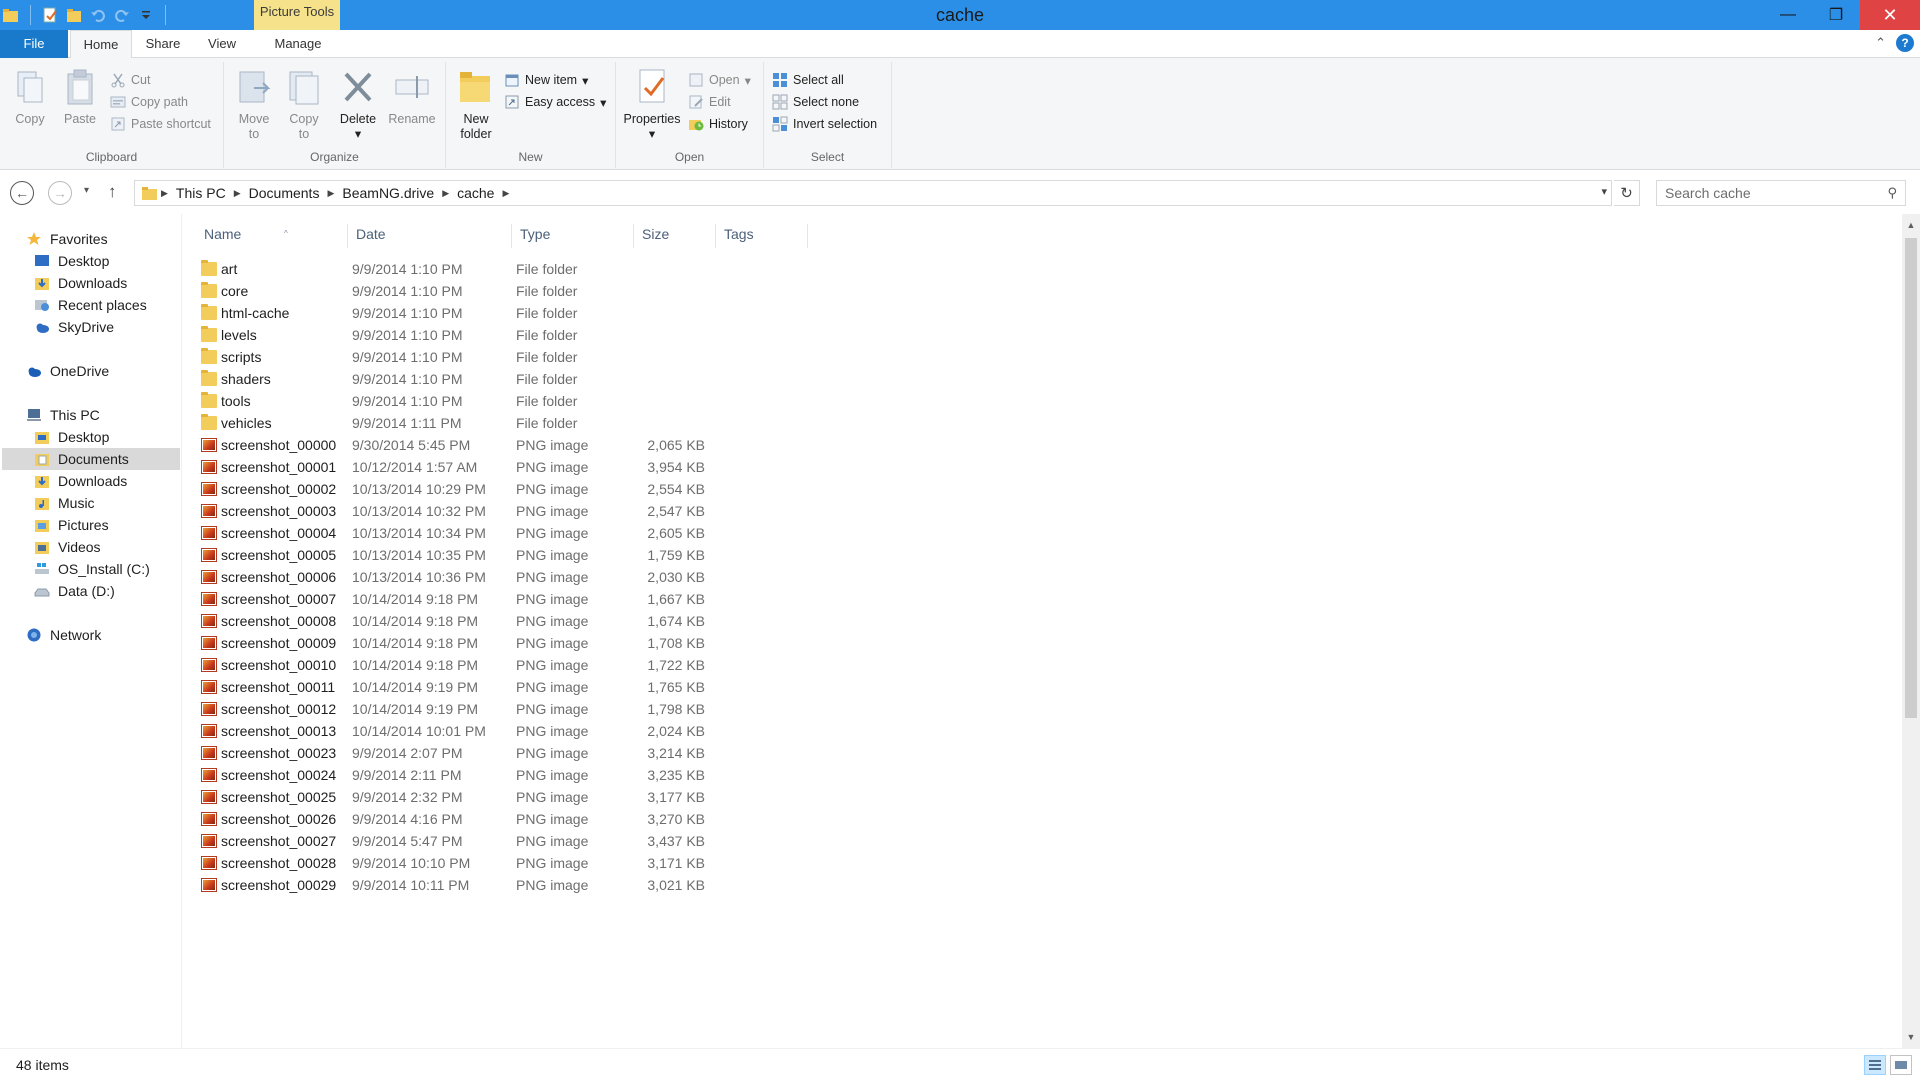  Describe the element at coordinates (709, 102) in the screenshot. I see `edit-button: Edit` at that location.